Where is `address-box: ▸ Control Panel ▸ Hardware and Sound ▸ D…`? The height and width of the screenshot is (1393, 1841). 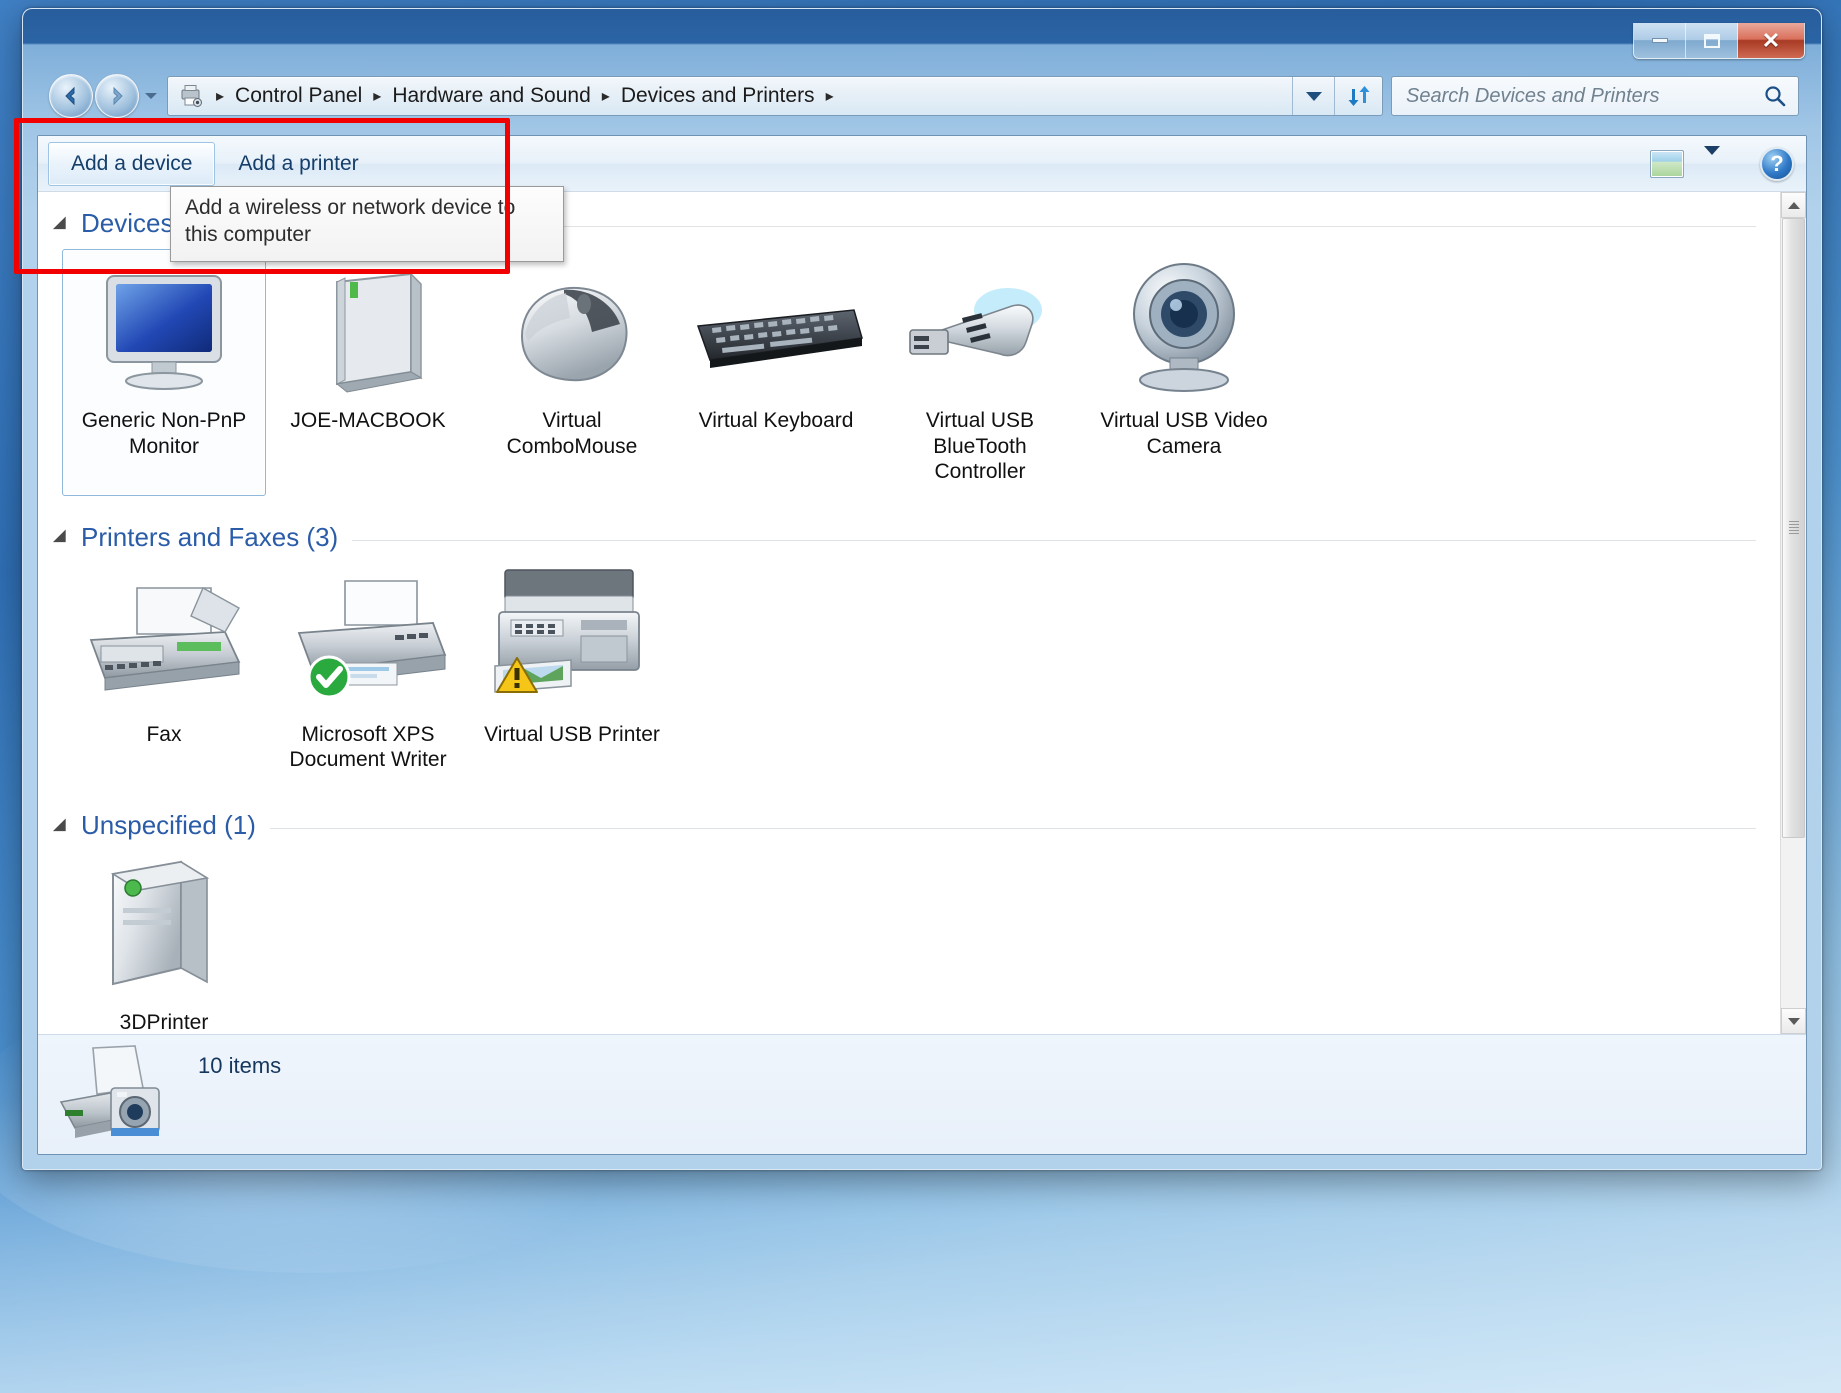 address-box: ▸ Control Panel ▸ Hardware and Sound ▸ D… is located at coordinates (775, 96).